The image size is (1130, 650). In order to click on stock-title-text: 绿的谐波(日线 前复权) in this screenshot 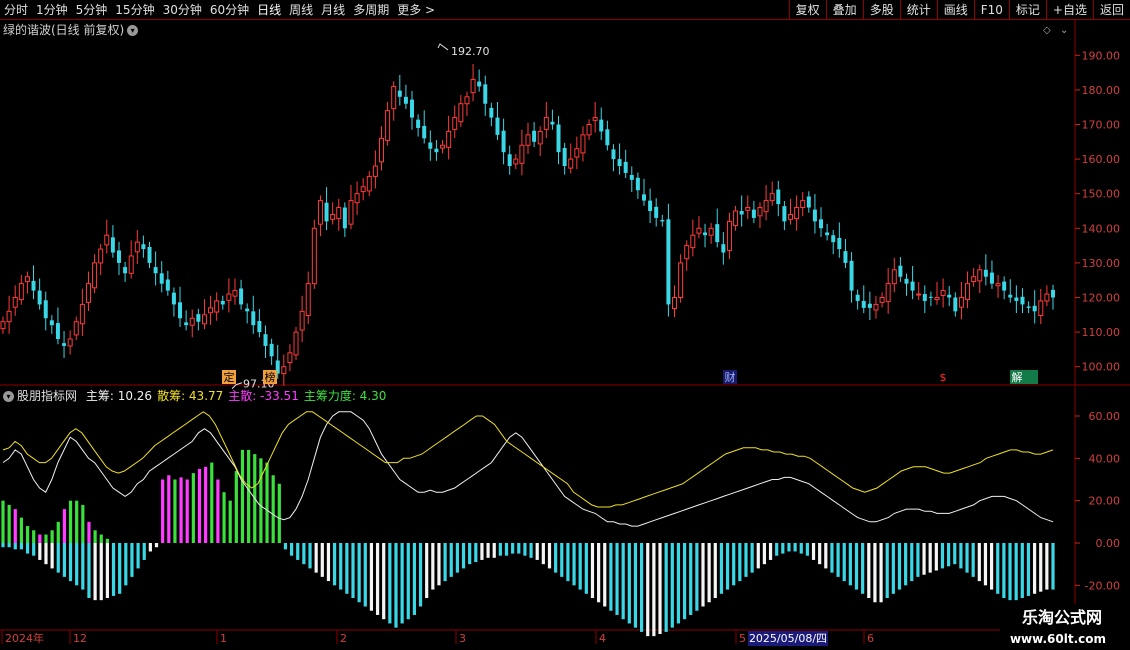, I will do `click(64, 30)`.